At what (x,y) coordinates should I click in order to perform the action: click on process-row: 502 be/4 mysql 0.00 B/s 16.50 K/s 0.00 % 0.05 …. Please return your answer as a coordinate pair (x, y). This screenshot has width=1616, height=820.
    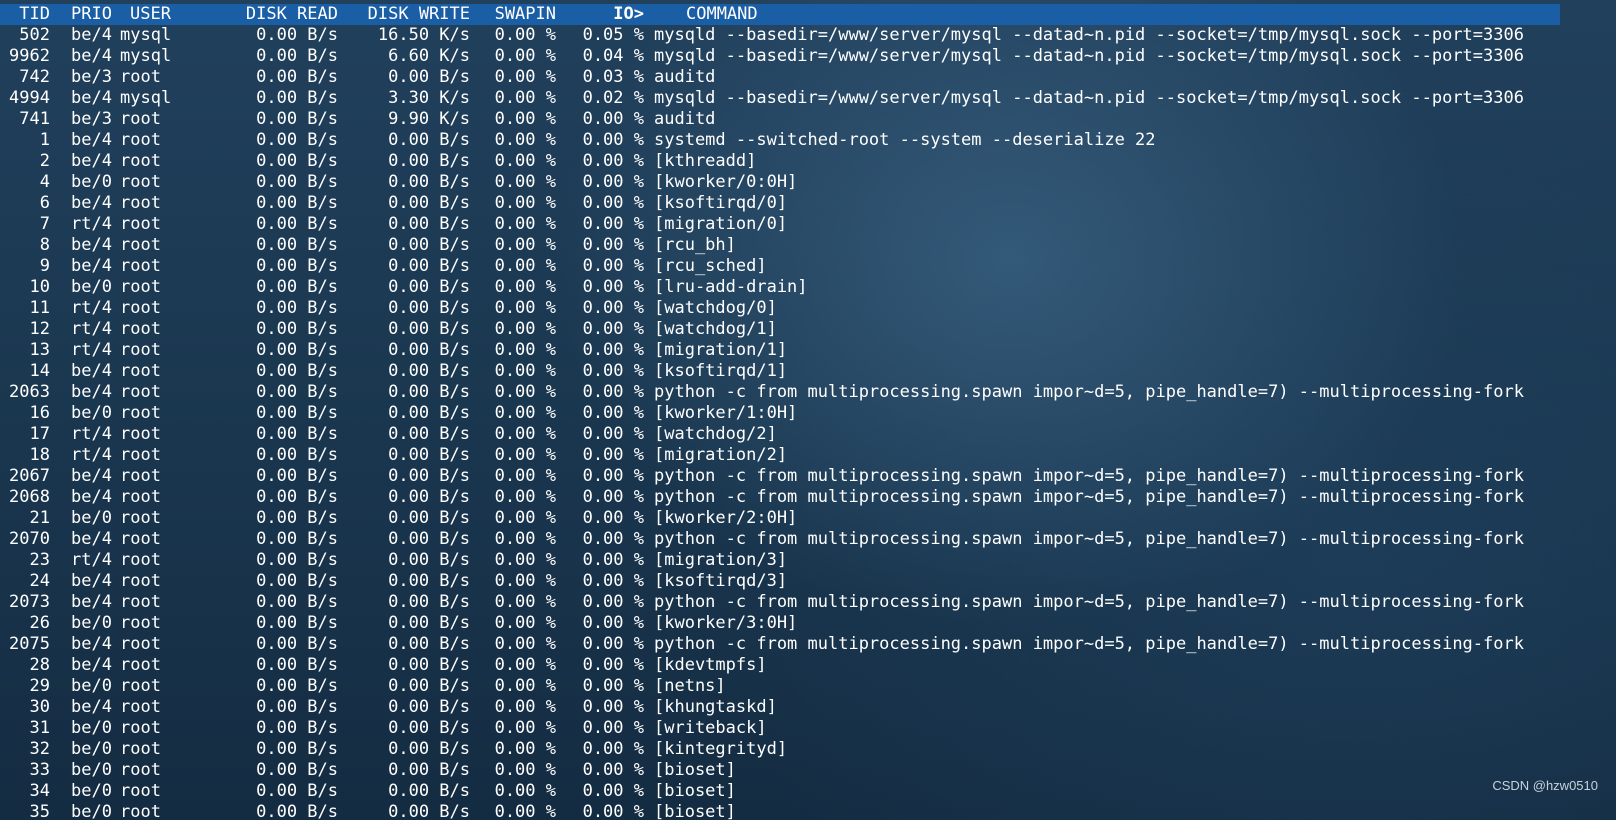
    Looking at the image, I should click on (780, 35).